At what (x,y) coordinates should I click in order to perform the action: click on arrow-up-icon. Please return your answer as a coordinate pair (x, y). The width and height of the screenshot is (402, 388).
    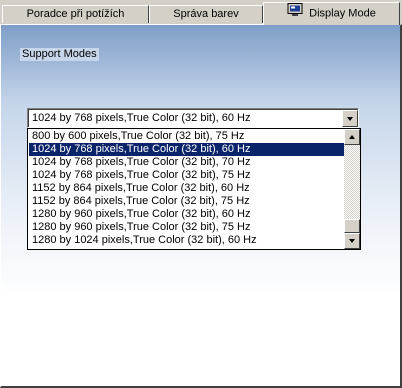
    Looking at the image, I should click on (352, 137).